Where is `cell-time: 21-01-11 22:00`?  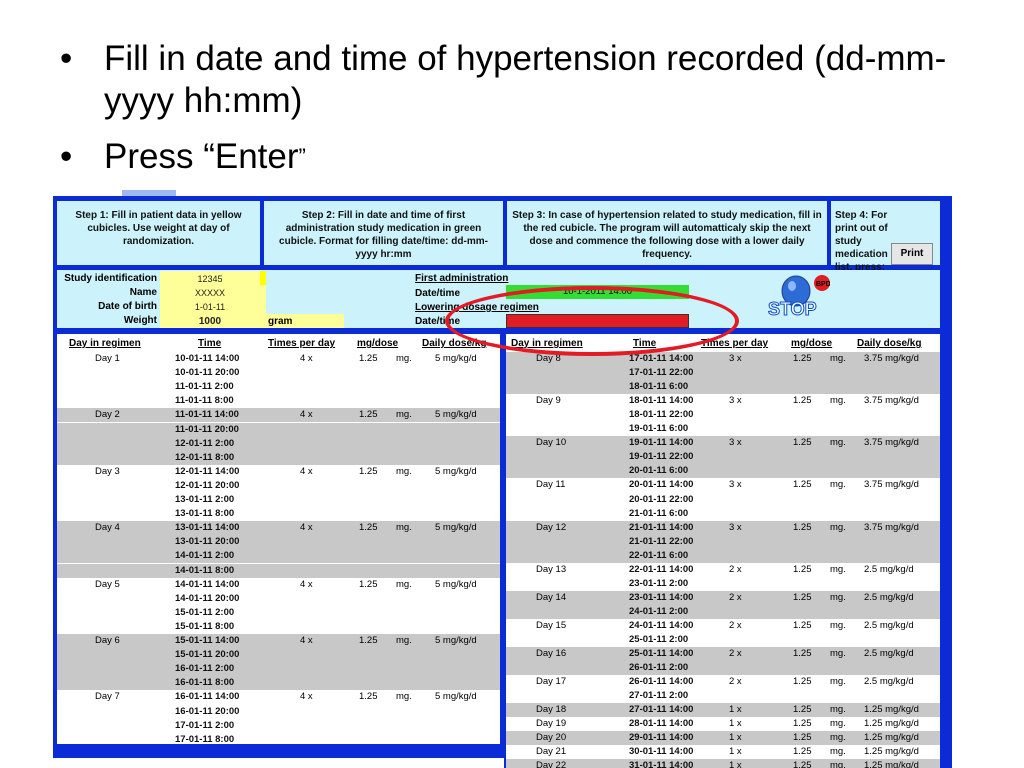 cell-time: 21-01-11 22:00 is located at coordinates (661, 541).